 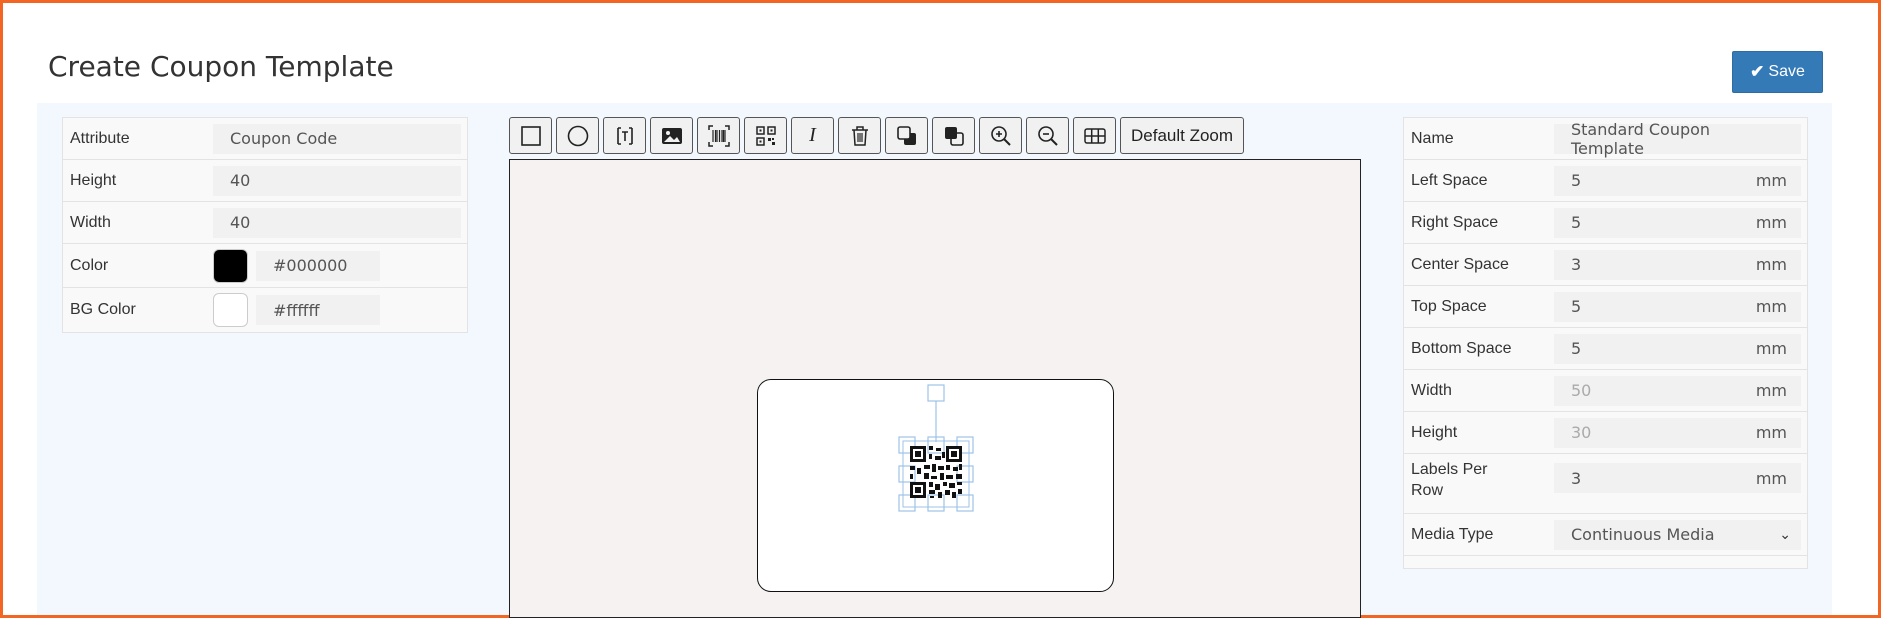 What do you see at coordinates (1677, 478) in the screenshot?
I see `labels-per-row-input: 3 mm` at bounding box center [1677, 478].